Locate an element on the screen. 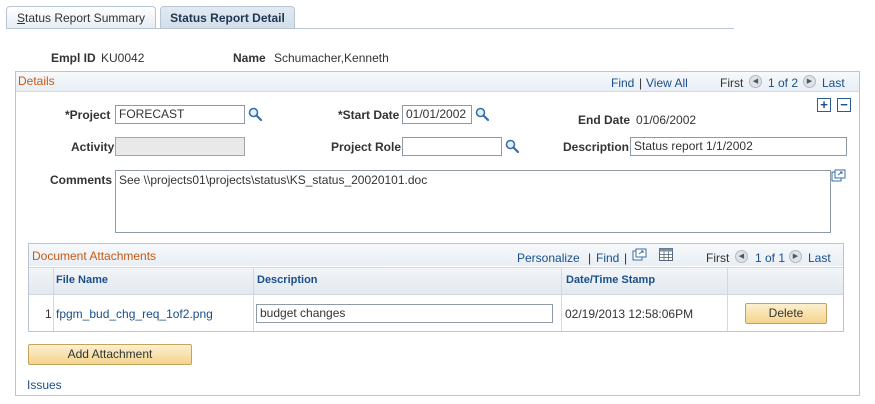 This screenshot has height=404, width=875. issues-link: Issues is located at coordinates (44, 385).